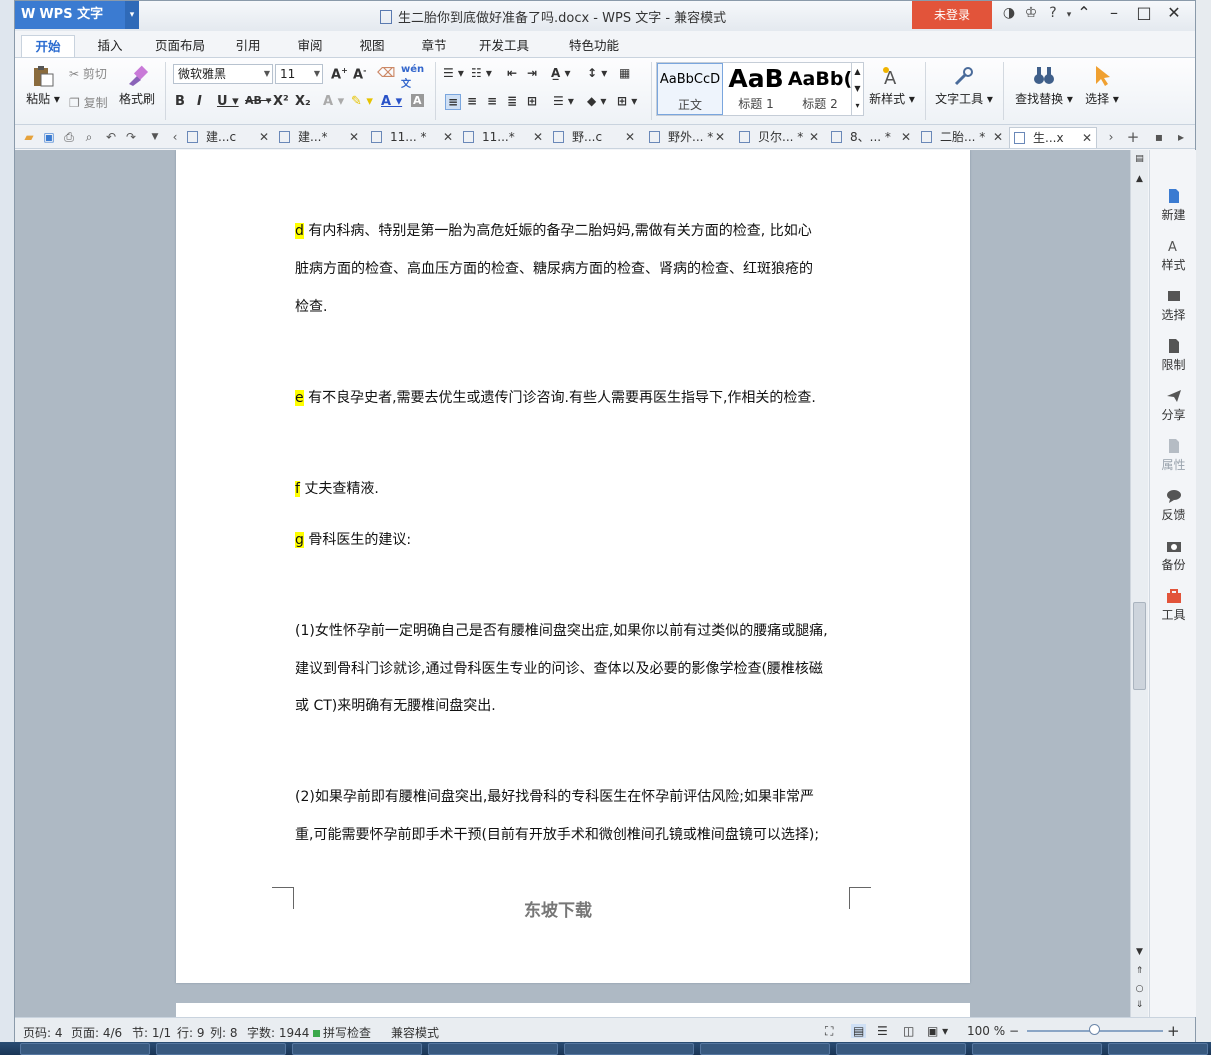 The image size is (1211, 1055). Describe the element at coordinates (532, 101) in the screenshot. I see `distributed-icon: ⊞` at that location.